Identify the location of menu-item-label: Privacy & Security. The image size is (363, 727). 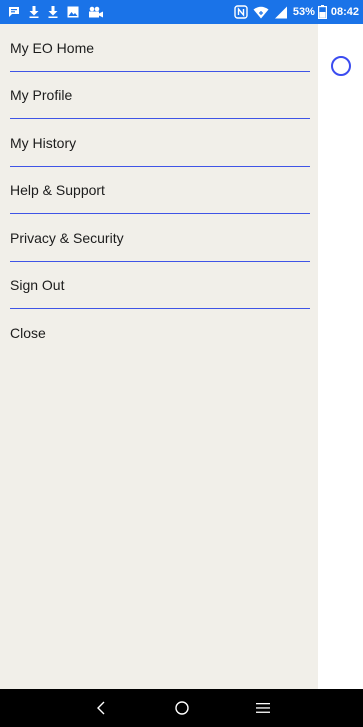
(67, 237).